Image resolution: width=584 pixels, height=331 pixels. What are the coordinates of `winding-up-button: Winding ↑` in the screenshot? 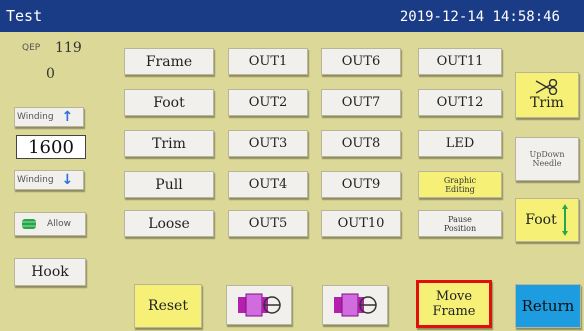 It's located at (49, 117).